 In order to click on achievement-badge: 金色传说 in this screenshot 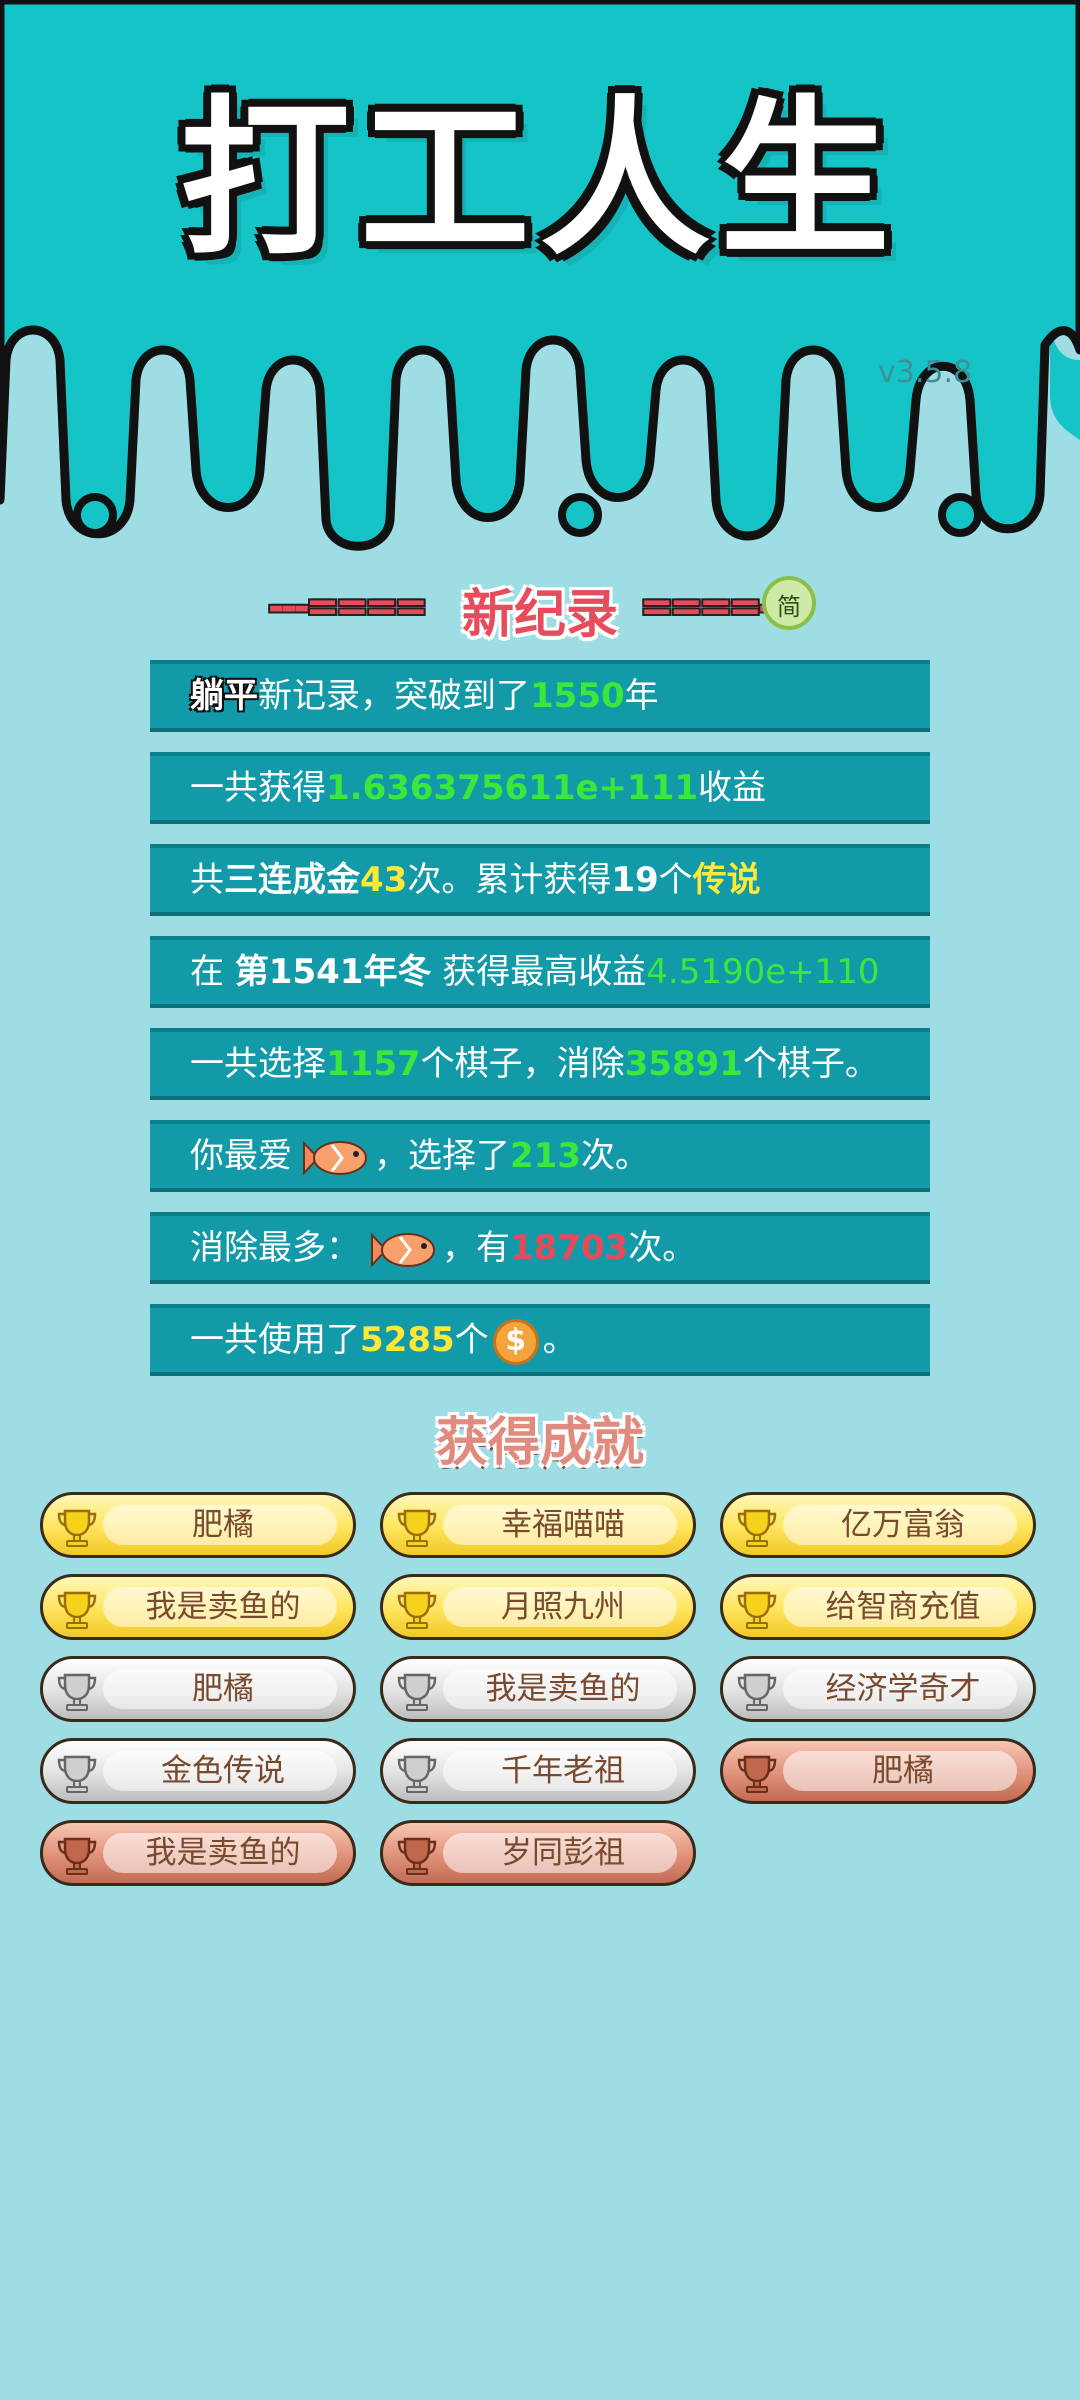, I will do `click(198, 1771)`.